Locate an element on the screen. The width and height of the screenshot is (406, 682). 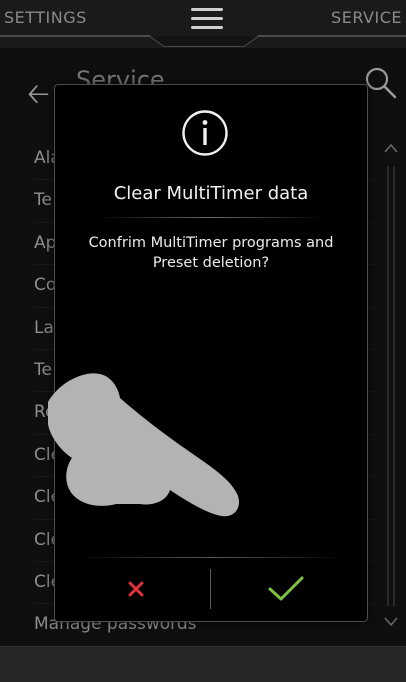
buttons-divider is located at coordinates (211, 557).